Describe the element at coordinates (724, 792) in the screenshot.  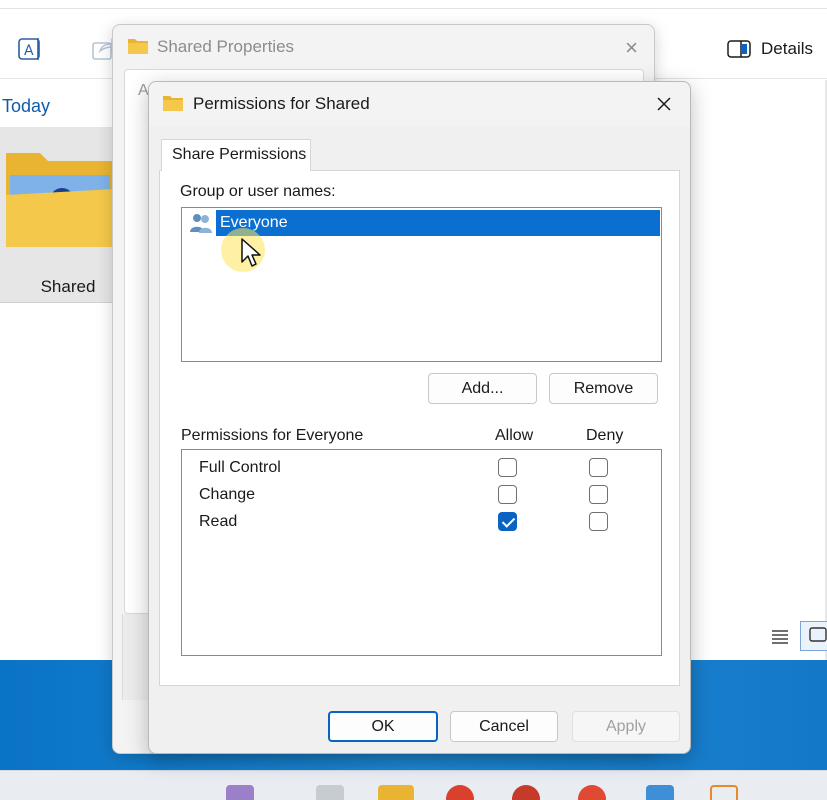
I see `snipping-tool-taskbar-icon` at that location.